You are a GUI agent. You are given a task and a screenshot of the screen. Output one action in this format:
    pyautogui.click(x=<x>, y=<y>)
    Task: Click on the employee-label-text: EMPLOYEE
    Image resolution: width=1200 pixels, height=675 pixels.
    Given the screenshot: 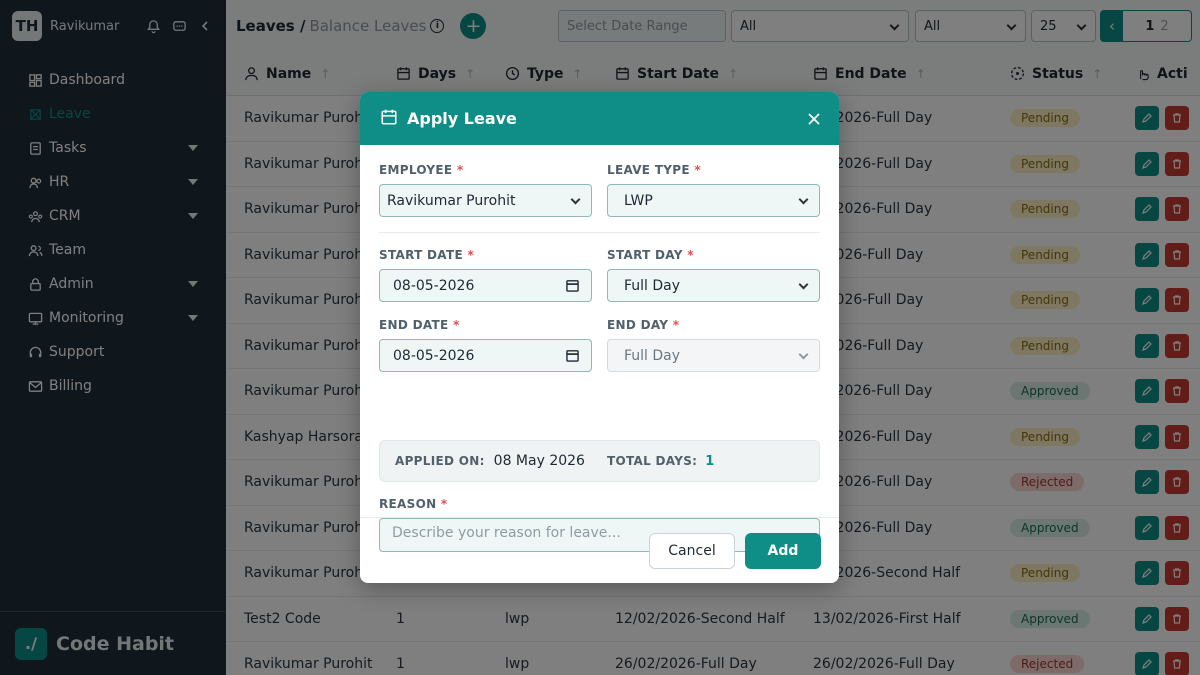 What is the action you would take?
    pyautogui.click(x=416, y=170)
    